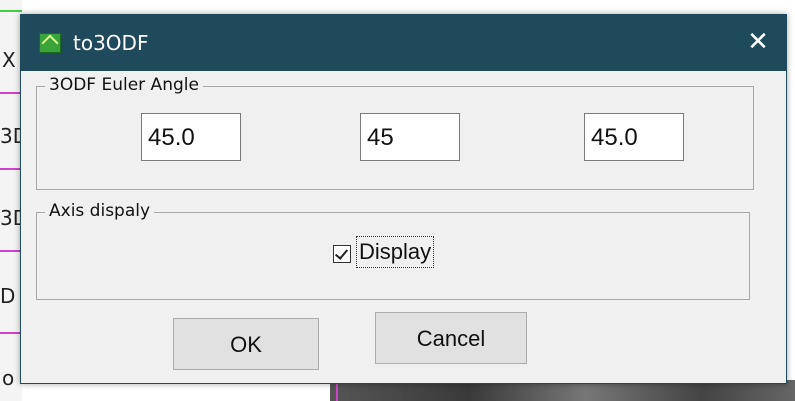 This screenshot has height=401, width=795. Describe the element at coordinates (14, 200) in the screenshot. I see `background-window-left: X 3D 3D D o` at that location.